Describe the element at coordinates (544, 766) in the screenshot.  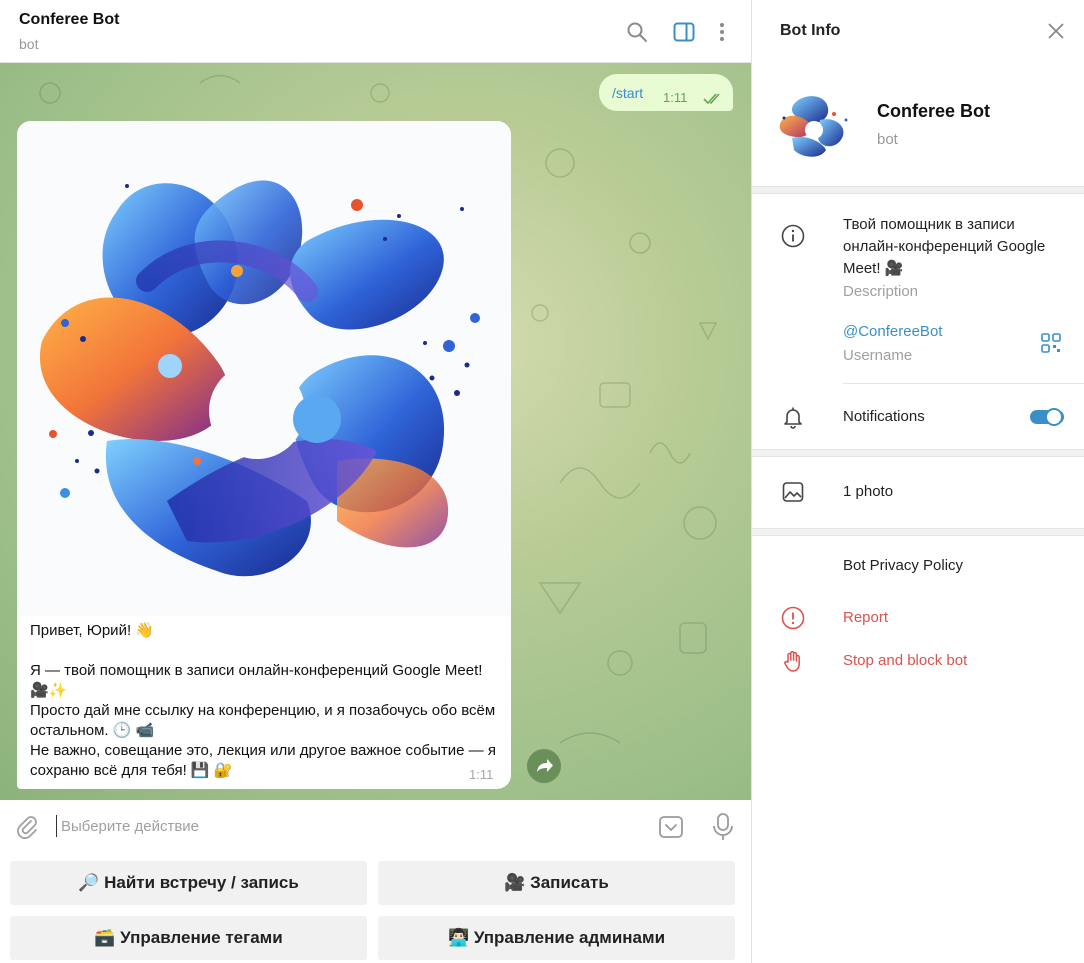
I see `forward-icon` at that location.